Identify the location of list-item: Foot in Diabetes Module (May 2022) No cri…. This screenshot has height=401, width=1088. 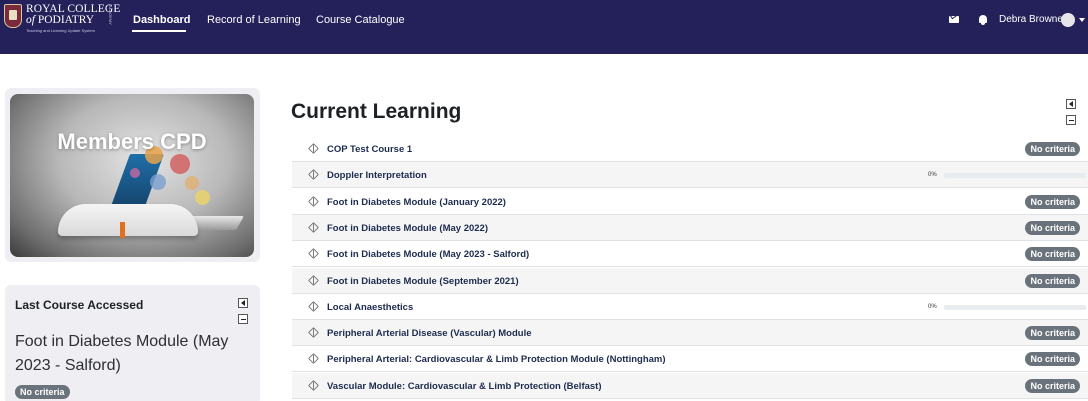
(690, 227).